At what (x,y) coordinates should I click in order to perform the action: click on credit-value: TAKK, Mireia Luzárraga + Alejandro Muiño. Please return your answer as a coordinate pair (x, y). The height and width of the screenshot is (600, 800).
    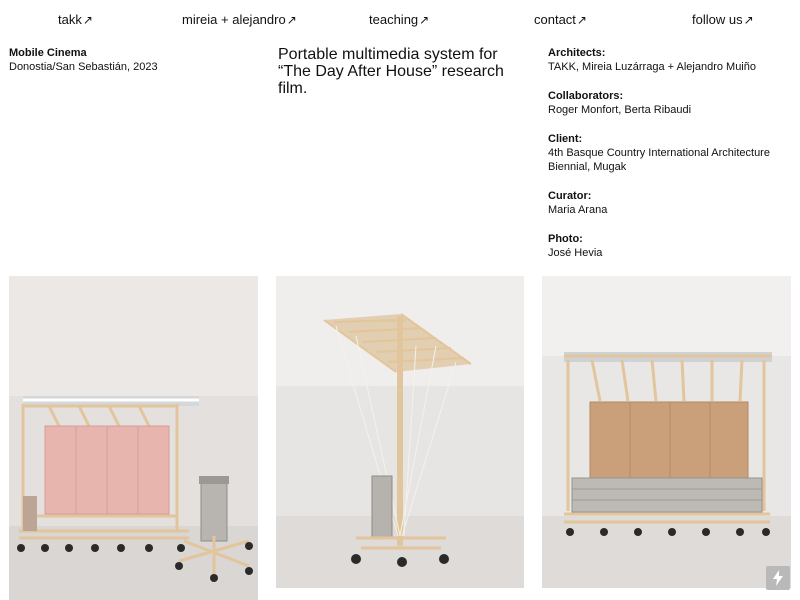
    Looking at the image, I should click on (652, 67).